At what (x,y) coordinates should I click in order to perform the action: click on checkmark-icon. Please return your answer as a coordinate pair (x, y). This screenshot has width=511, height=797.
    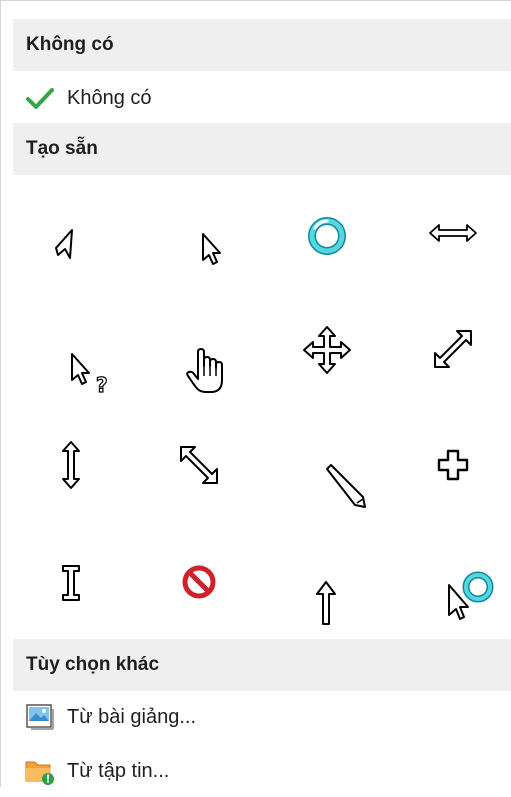
    Looking at the image, I should click on (40, 98).